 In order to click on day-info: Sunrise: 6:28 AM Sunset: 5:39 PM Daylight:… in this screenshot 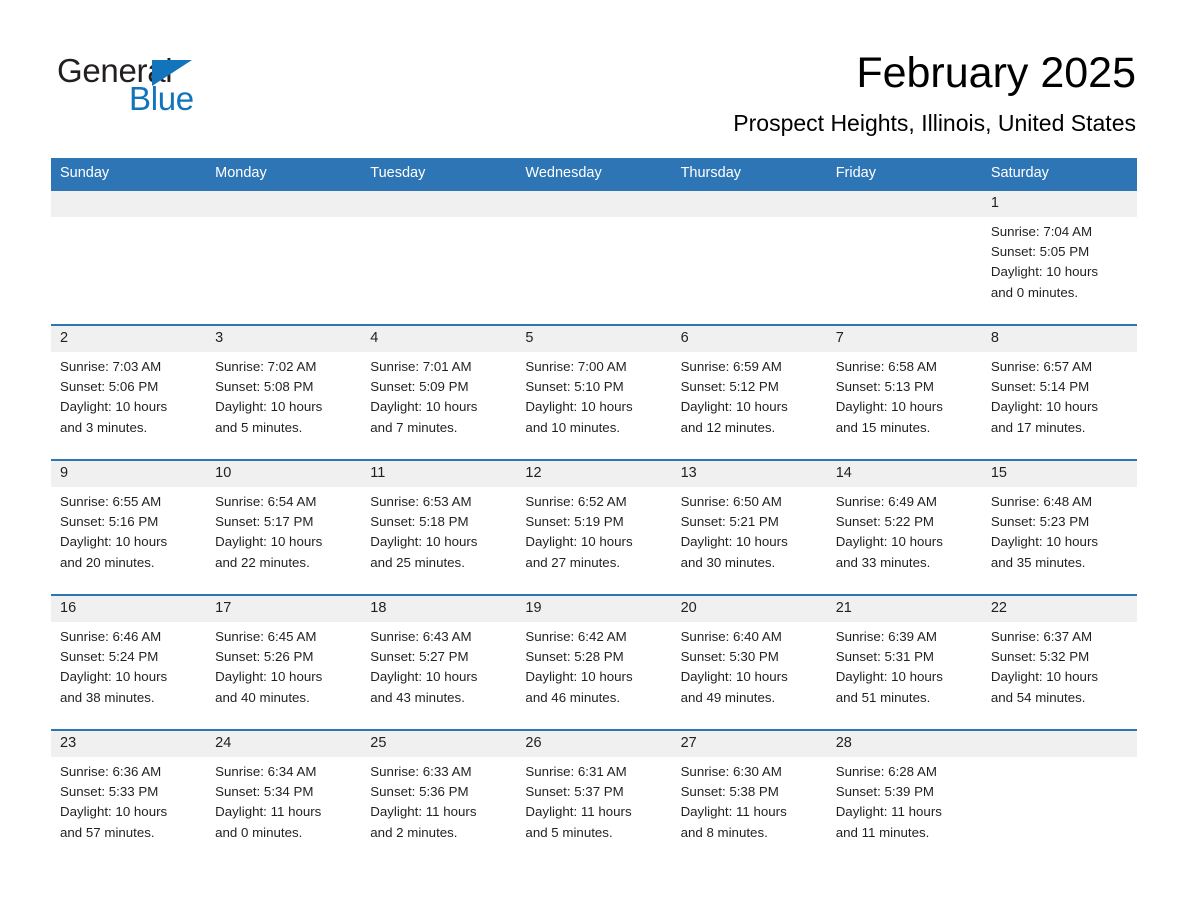, I will do `click(904, 800)`.